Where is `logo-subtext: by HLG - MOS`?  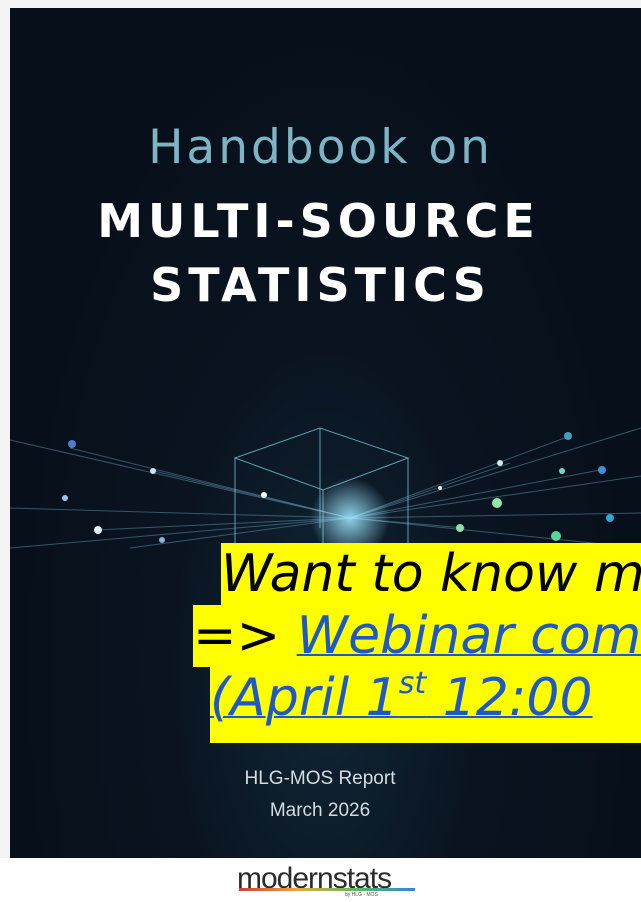
logo-subtext: by HLG - MOS is located at coordinates (361, 895).